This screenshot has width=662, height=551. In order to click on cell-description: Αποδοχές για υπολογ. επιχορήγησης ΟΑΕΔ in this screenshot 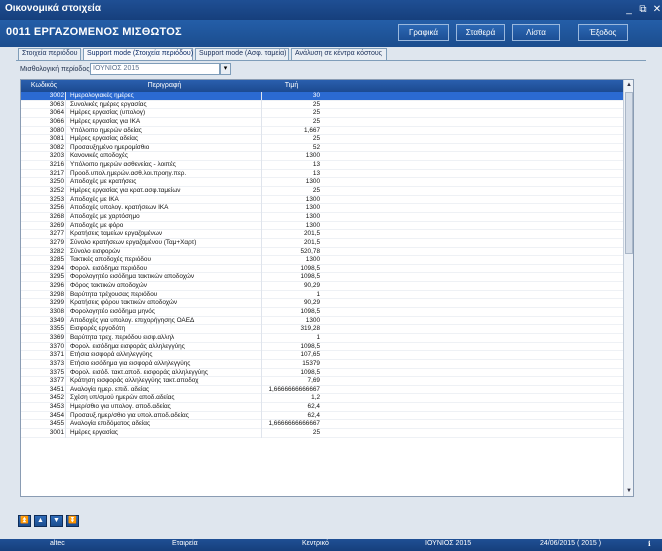, I will do `click(132, 320)`.